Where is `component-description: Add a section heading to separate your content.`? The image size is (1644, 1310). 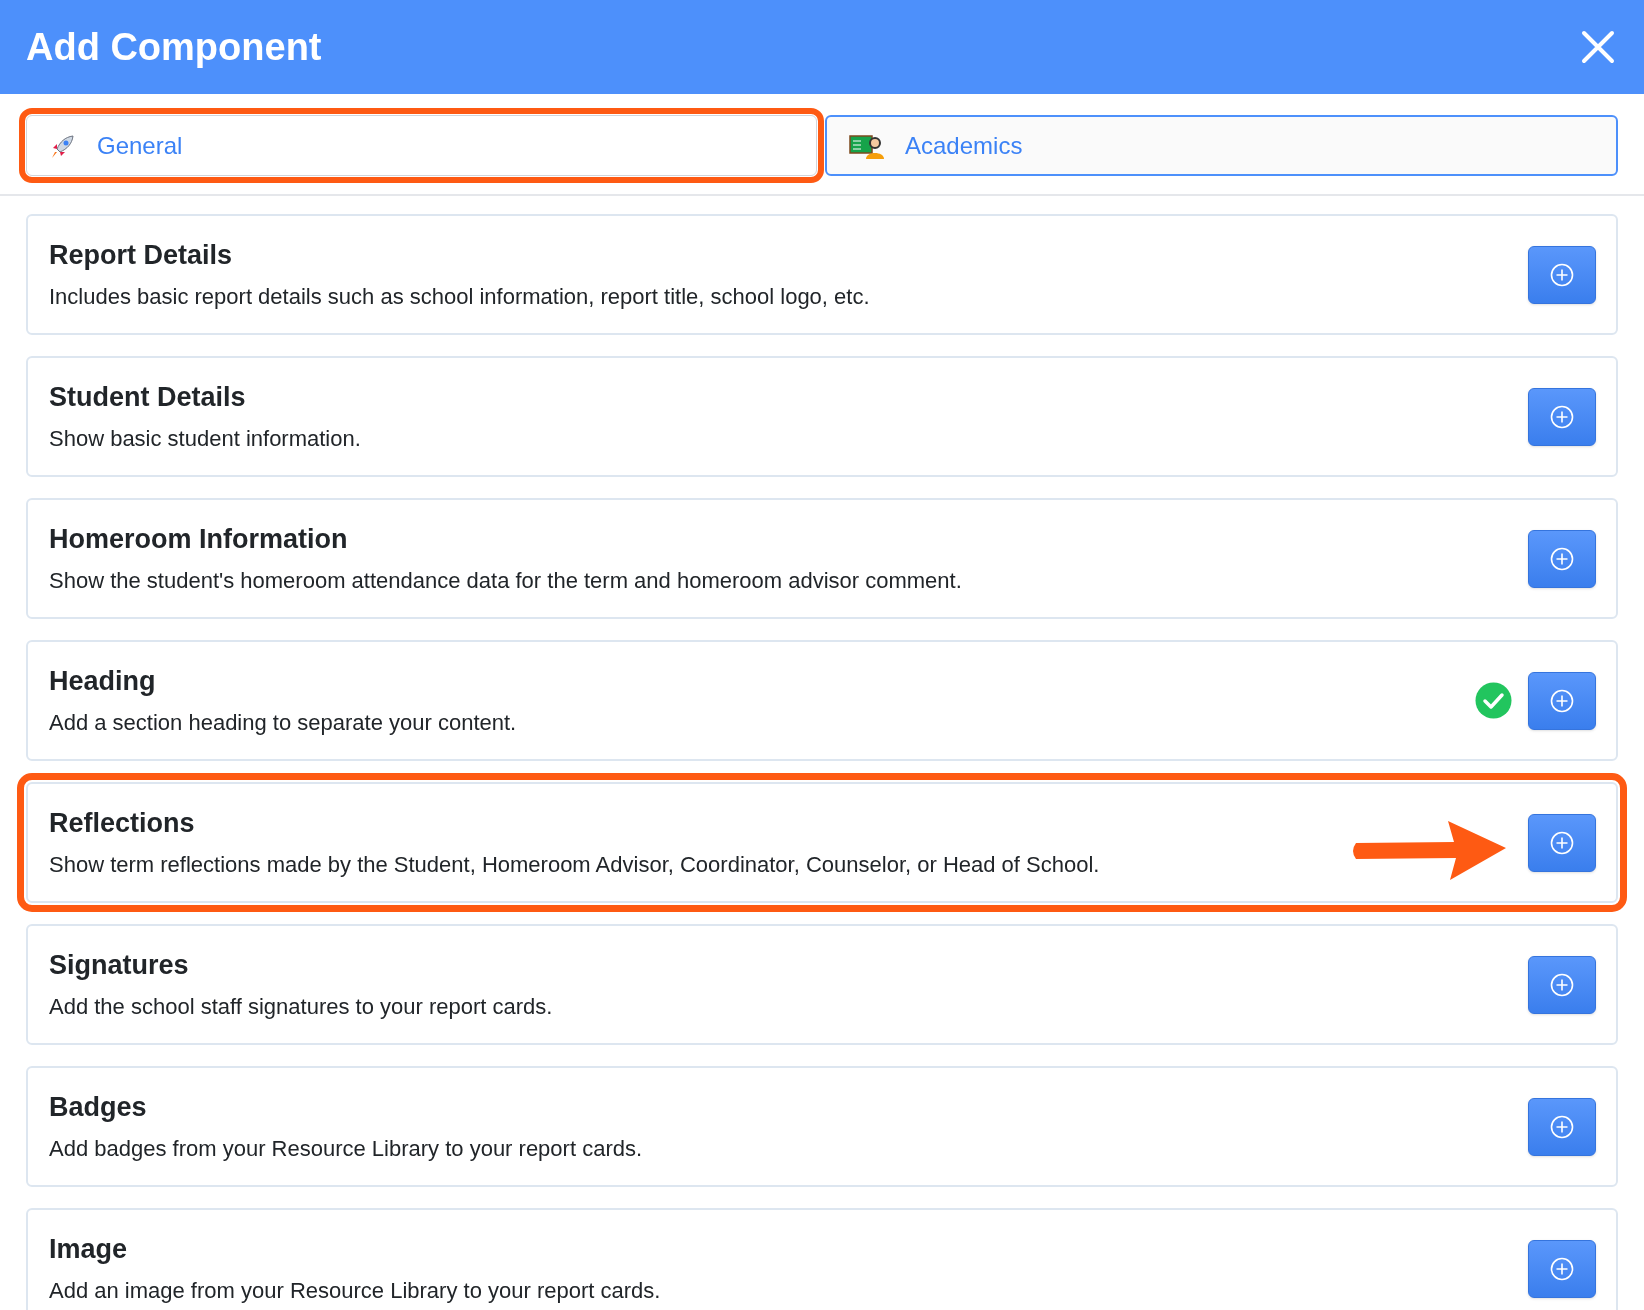
component-description: Add a section heading to separate your content. is located at coordinates (283, 722).